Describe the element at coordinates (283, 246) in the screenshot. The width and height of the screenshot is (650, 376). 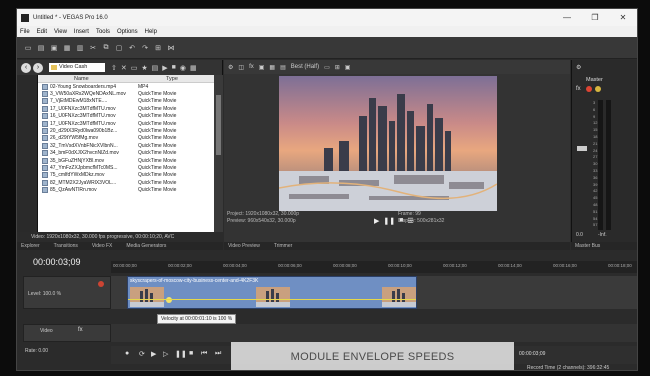
I see `tab-trimmer: Trimmer` at that location.